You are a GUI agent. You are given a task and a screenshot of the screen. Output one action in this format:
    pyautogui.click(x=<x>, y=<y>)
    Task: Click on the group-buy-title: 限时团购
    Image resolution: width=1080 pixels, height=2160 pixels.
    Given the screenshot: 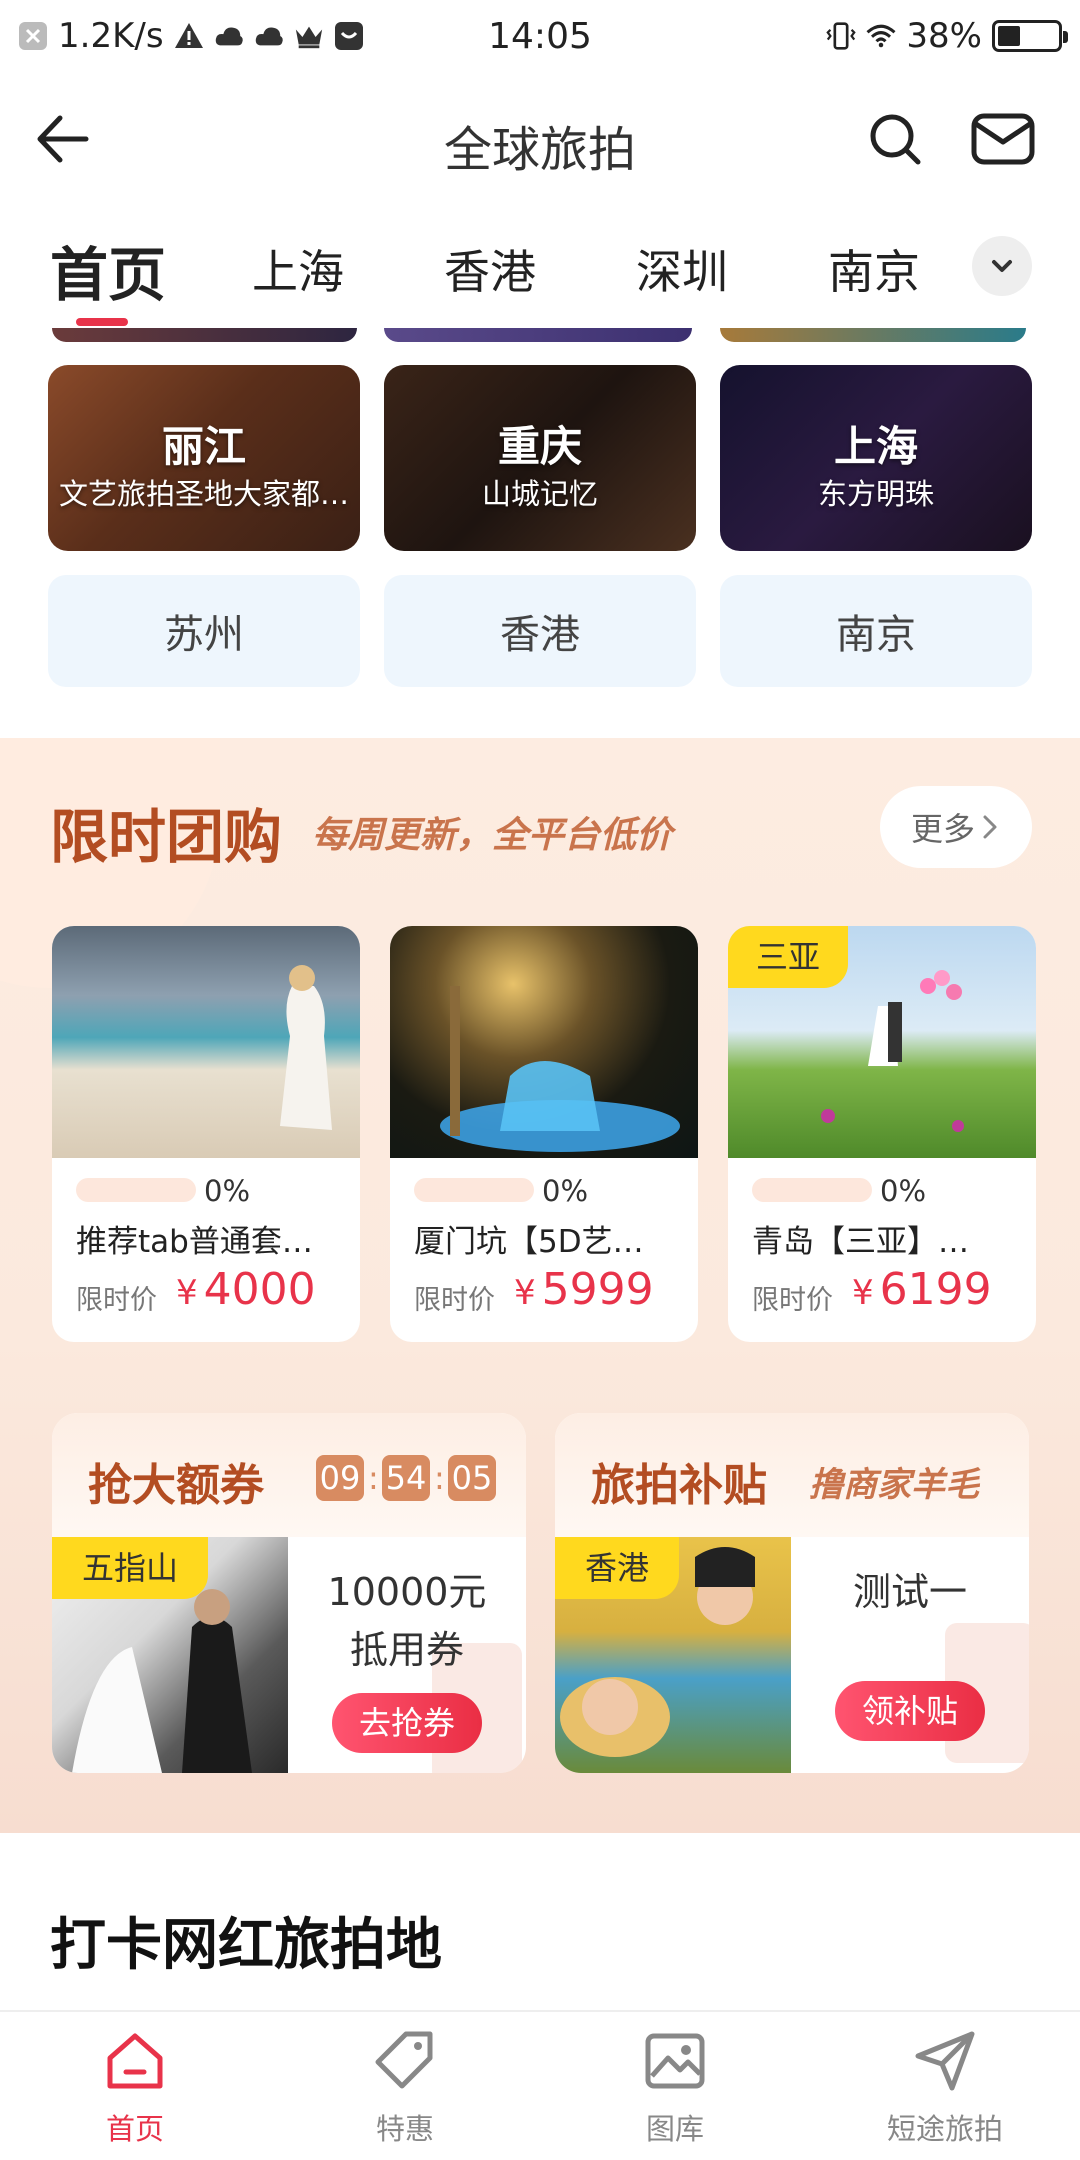 What is the action you would take?
    pyautogui.click(x=166, y=837)
    